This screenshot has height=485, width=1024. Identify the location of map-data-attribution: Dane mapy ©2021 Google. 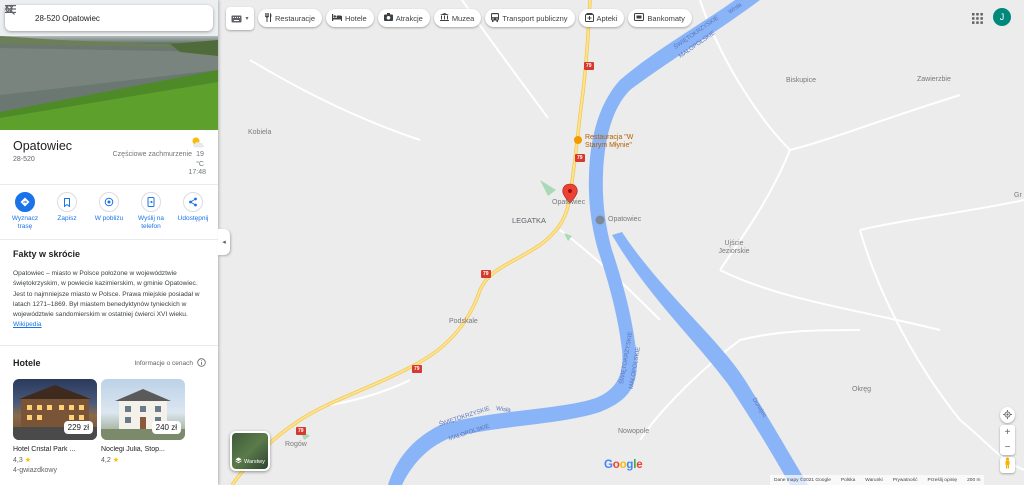
(802, 480).